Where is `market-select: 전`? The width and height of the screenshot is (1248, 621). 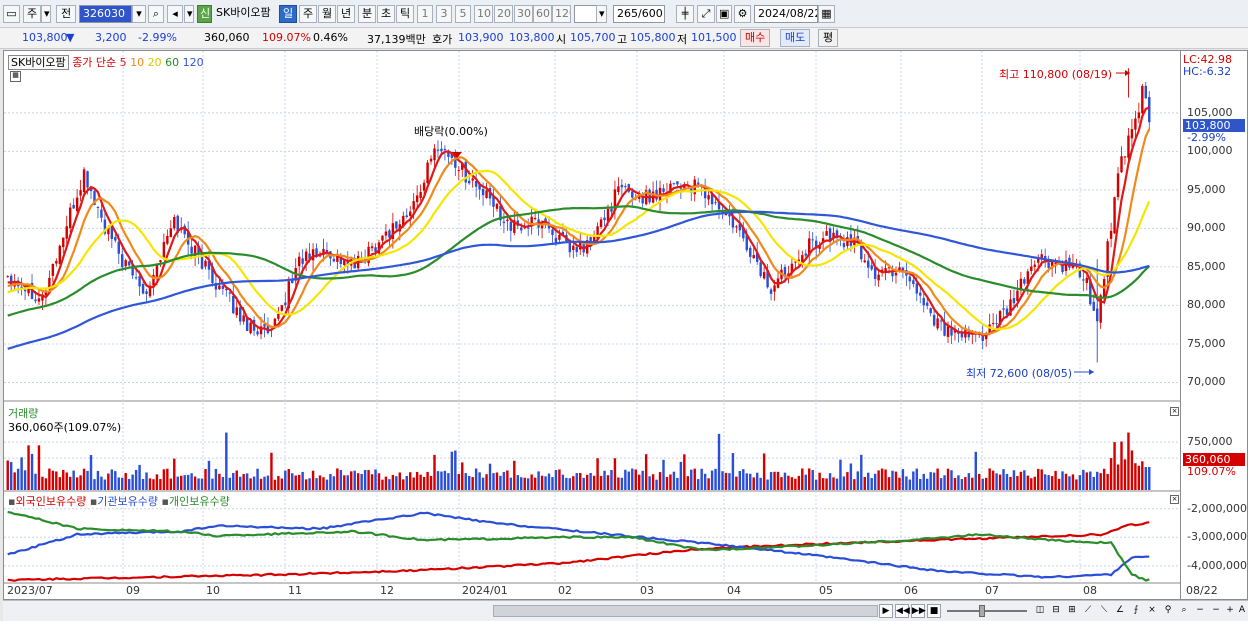
market-select: 전 is located at coordinates (66, 14).